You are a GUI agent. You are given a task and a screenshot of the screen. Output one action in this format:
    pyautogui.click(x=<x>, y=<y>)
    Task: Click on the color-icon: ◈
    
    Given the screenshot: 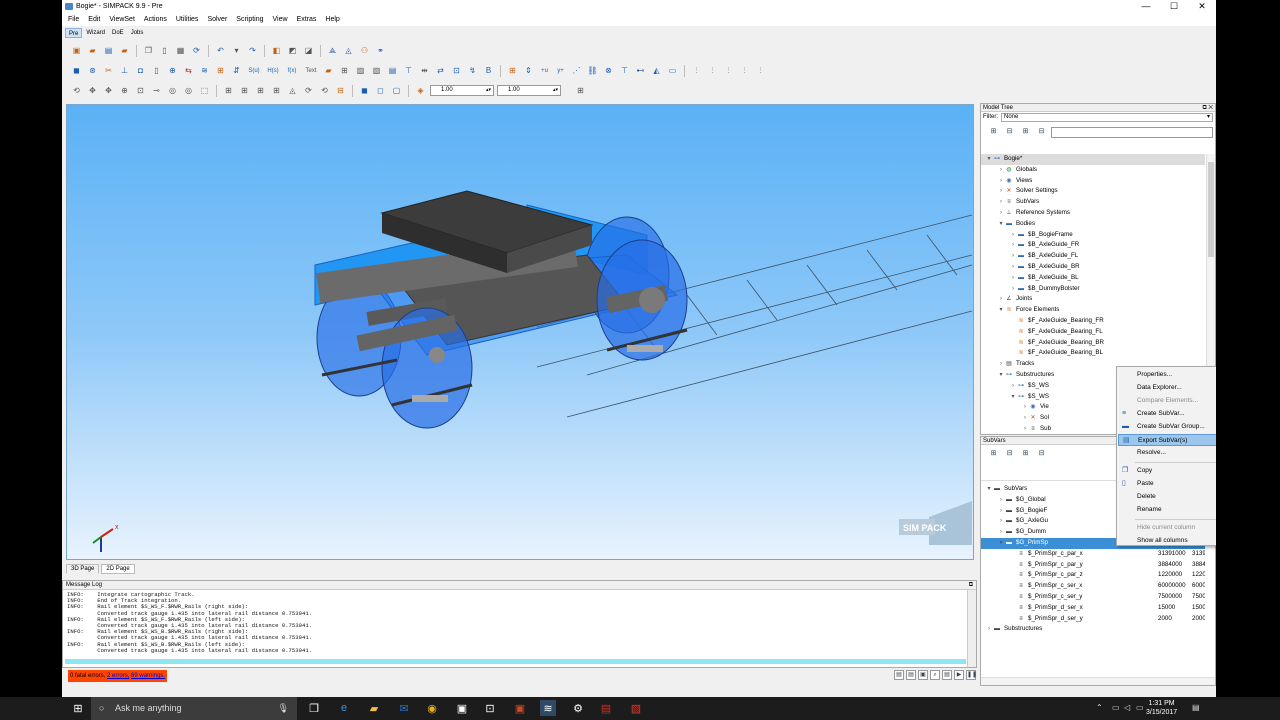 What is the action you would take?
    pyautogui.click(x=420, y=90)
    